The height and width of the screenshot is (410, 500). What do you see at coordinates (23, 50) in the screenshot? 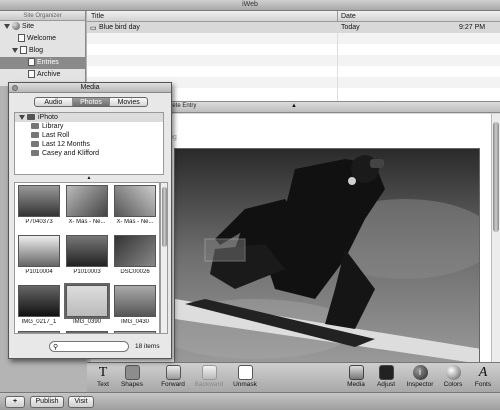
I see `blog-icon` at bounding box center [23, 50].